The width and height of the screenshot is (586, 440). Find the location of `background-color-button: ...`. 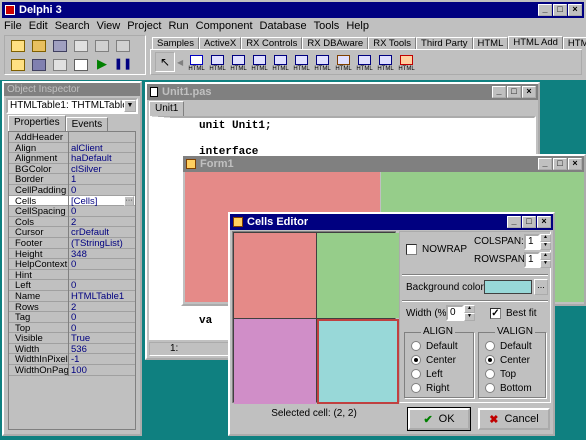

background-color-button: ... is located at coordinates (541, 287).